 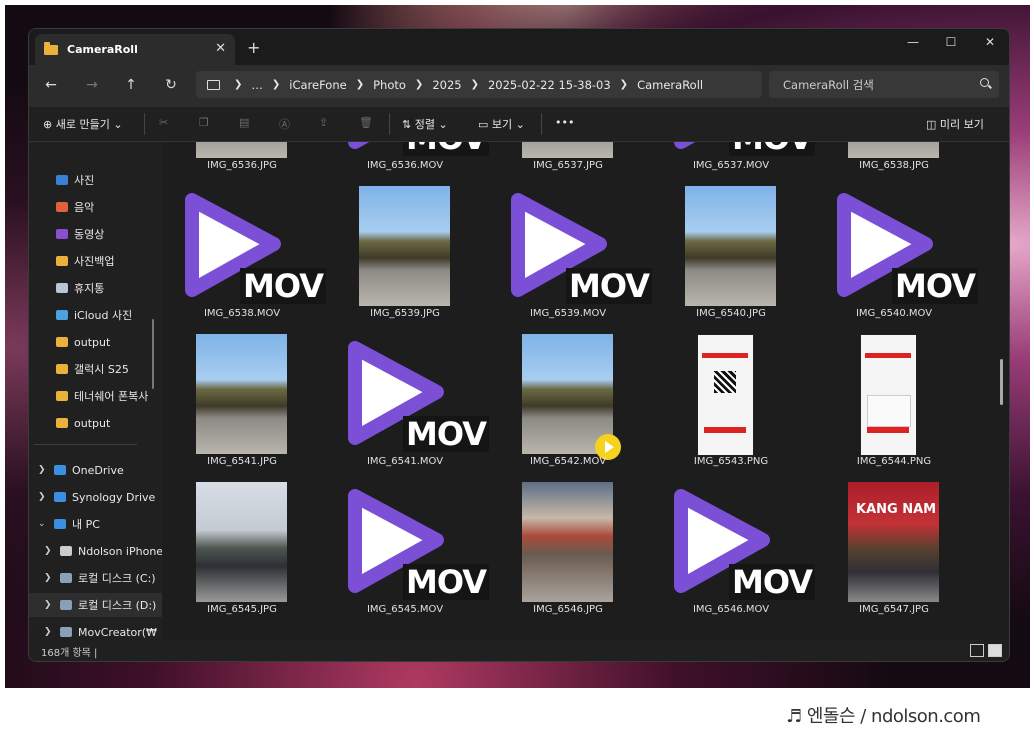 What do you see at coordinates (549, 85) in the screenshot?
I see `breadcrumb-date-folder: 2025-02-22 15-38-03` at bounding box center [549, 85].